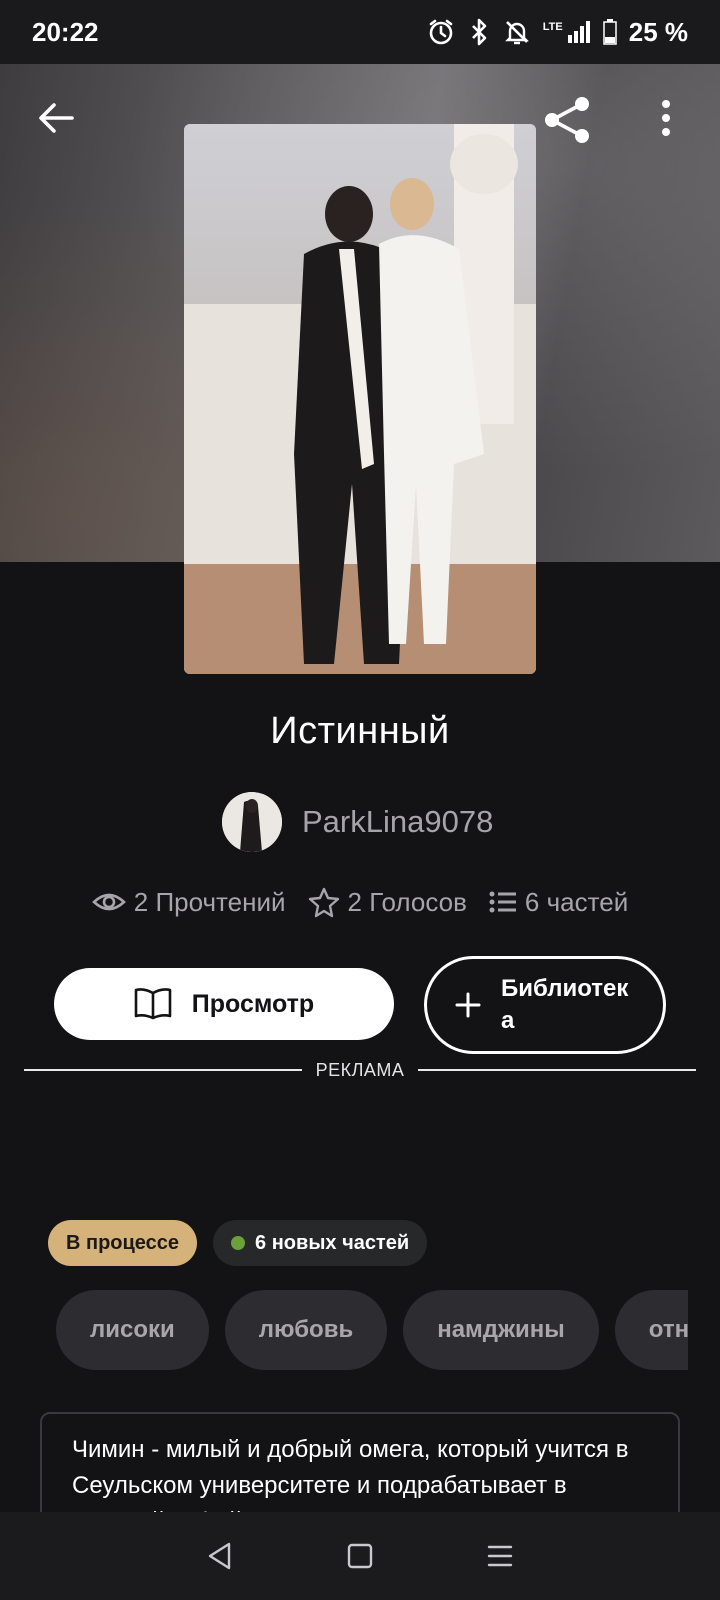 The height and width of the screenshot is (1600, 720). I want to click on arrow-left-icon, so click(56, 118).